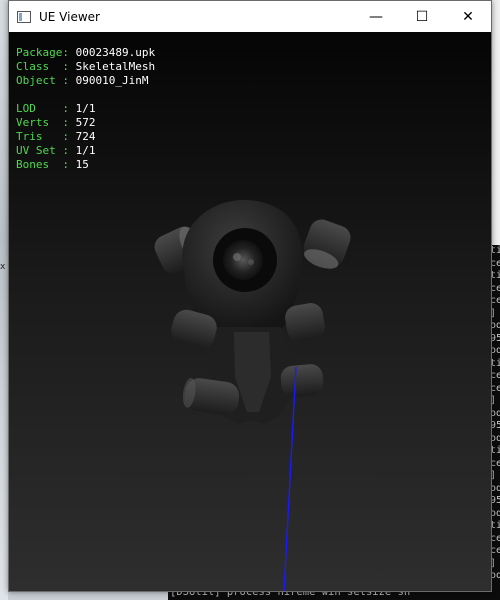  What do you see at coordinates (46, 80) in the screenshot?
I see `info-label: Object :` at bounding box center [46, 80].